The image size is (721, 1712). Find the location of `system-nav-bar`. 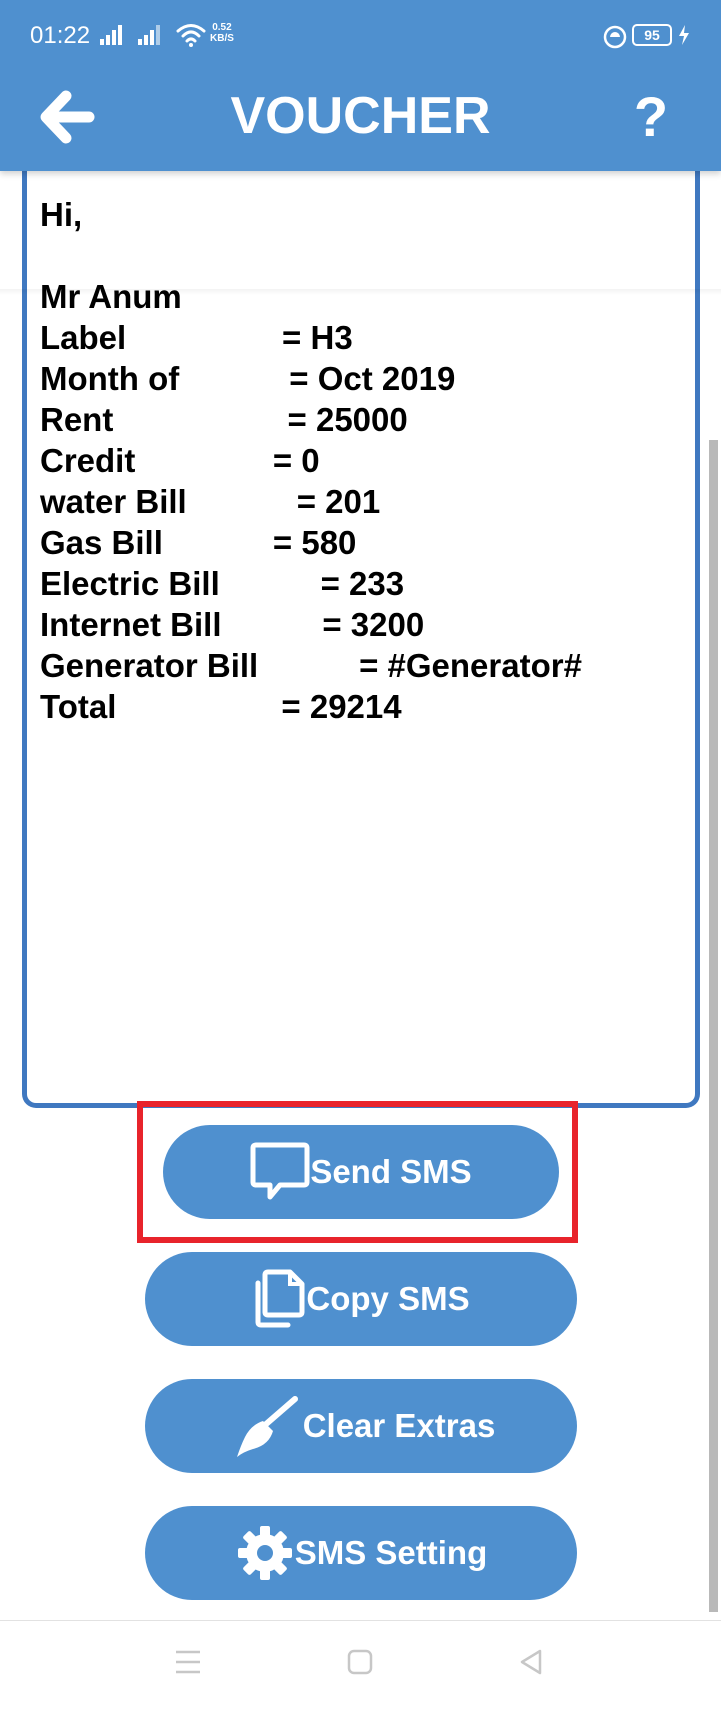

system-nav-bar is located at coordinates (360, 1666).